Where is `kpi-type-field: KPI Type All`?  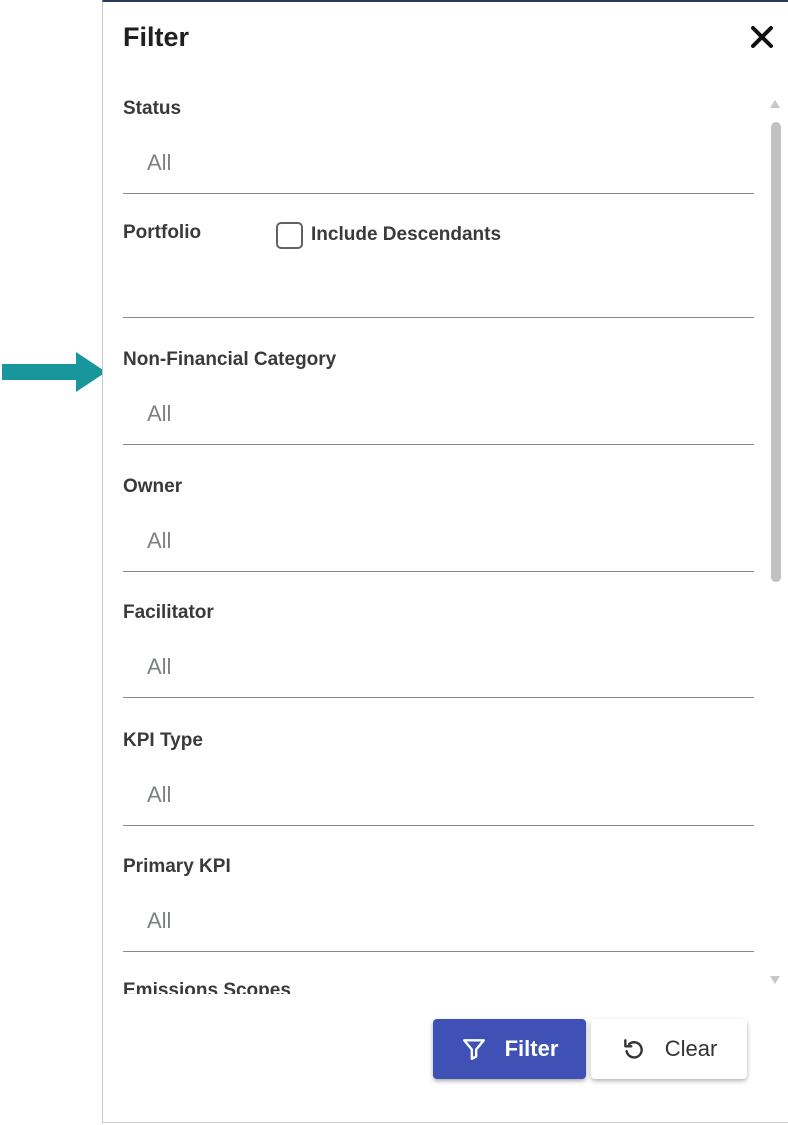 kpi-type-field: KPI Type All is located at coordinates (438, 780).